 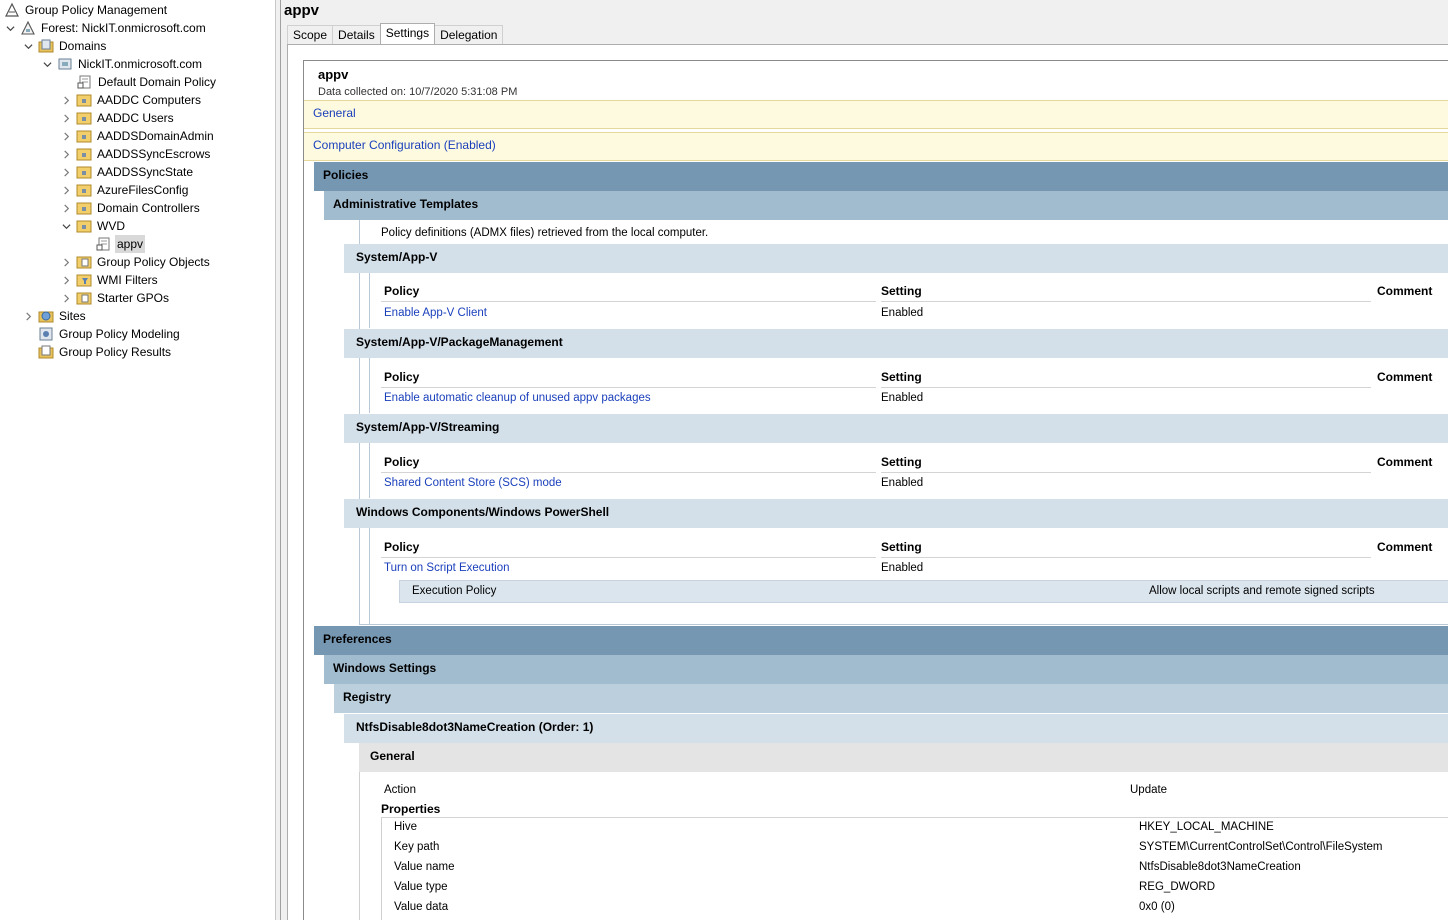 I want to click on tree-label-selected: appv, so click(x=130, y=244).